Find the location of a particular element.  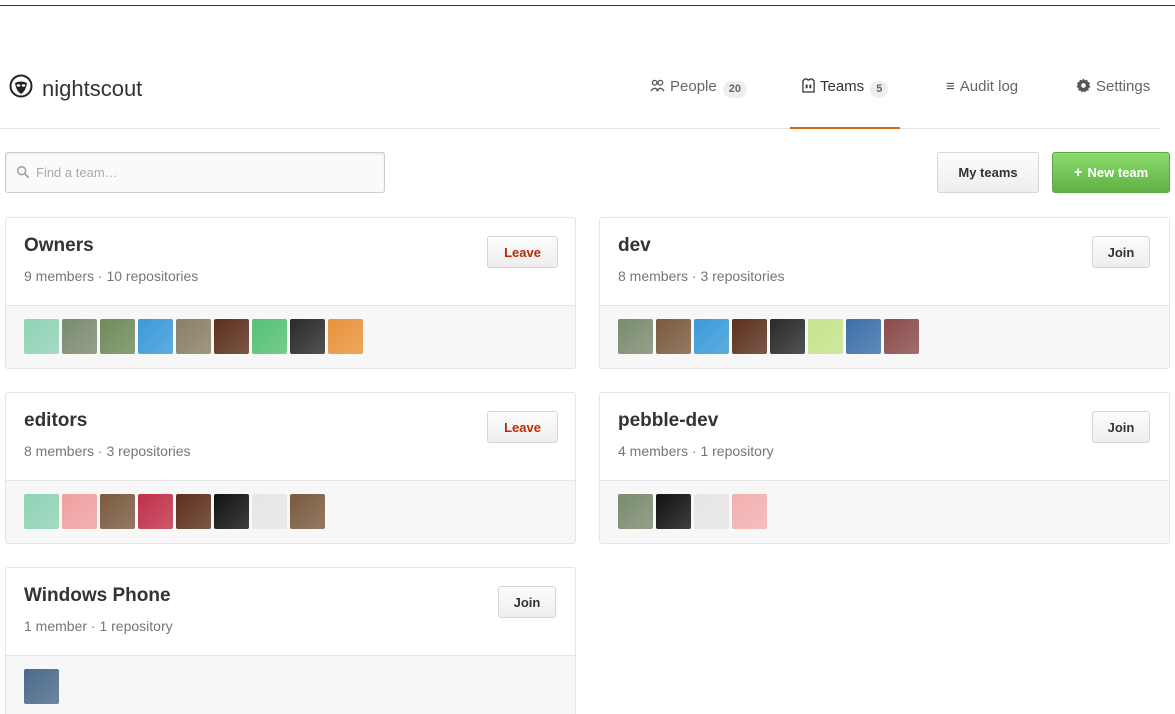

person-icon is located at coordinates (657, 87).